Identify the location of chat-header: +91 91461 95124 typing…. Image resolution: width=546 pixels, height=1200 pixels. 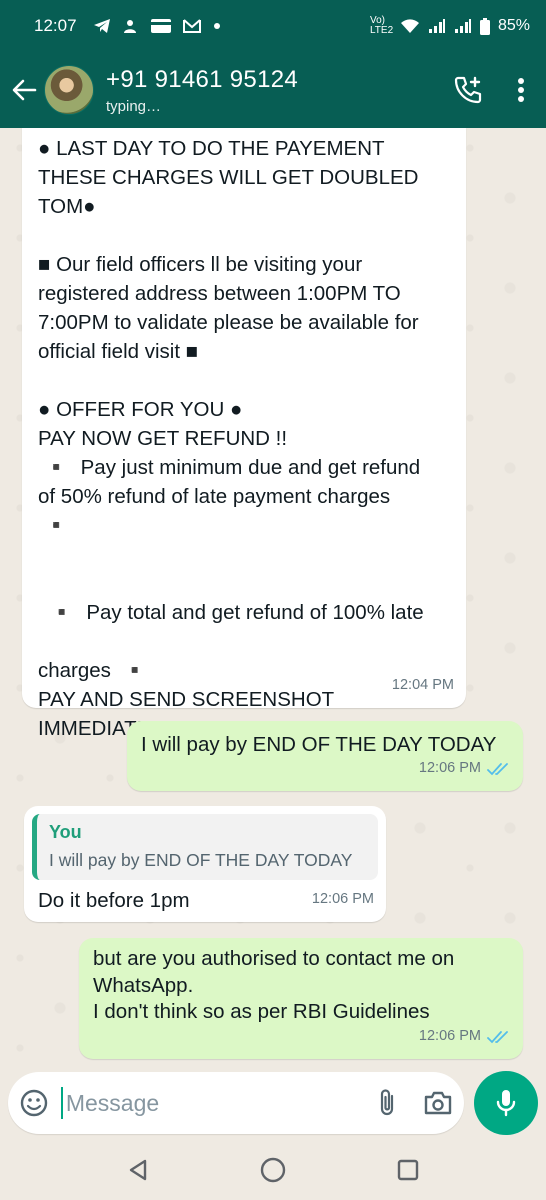
(273, 90).